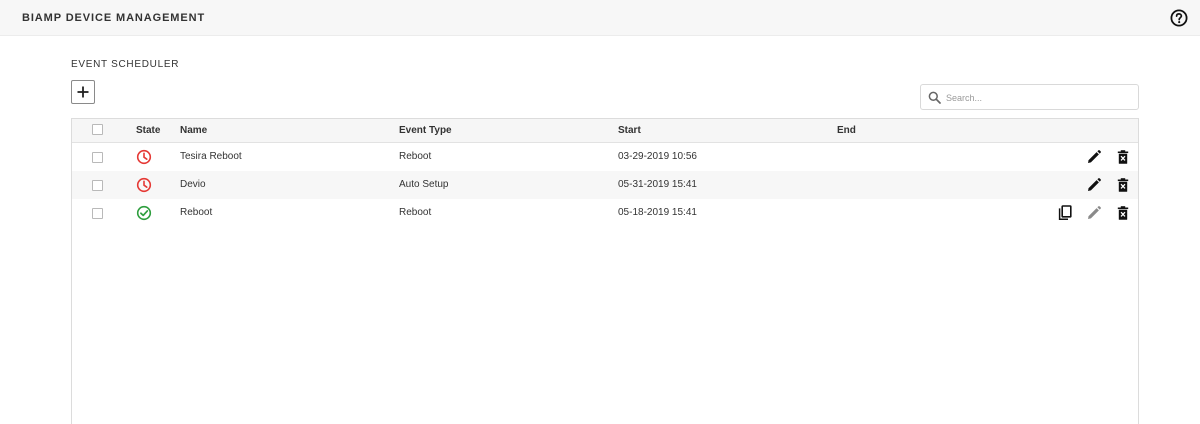  Describe the element at coordinates (605, 185) in the screenshot. I see `table-row: Devio Auto Setup 05-31-2019 15:41` at that location.